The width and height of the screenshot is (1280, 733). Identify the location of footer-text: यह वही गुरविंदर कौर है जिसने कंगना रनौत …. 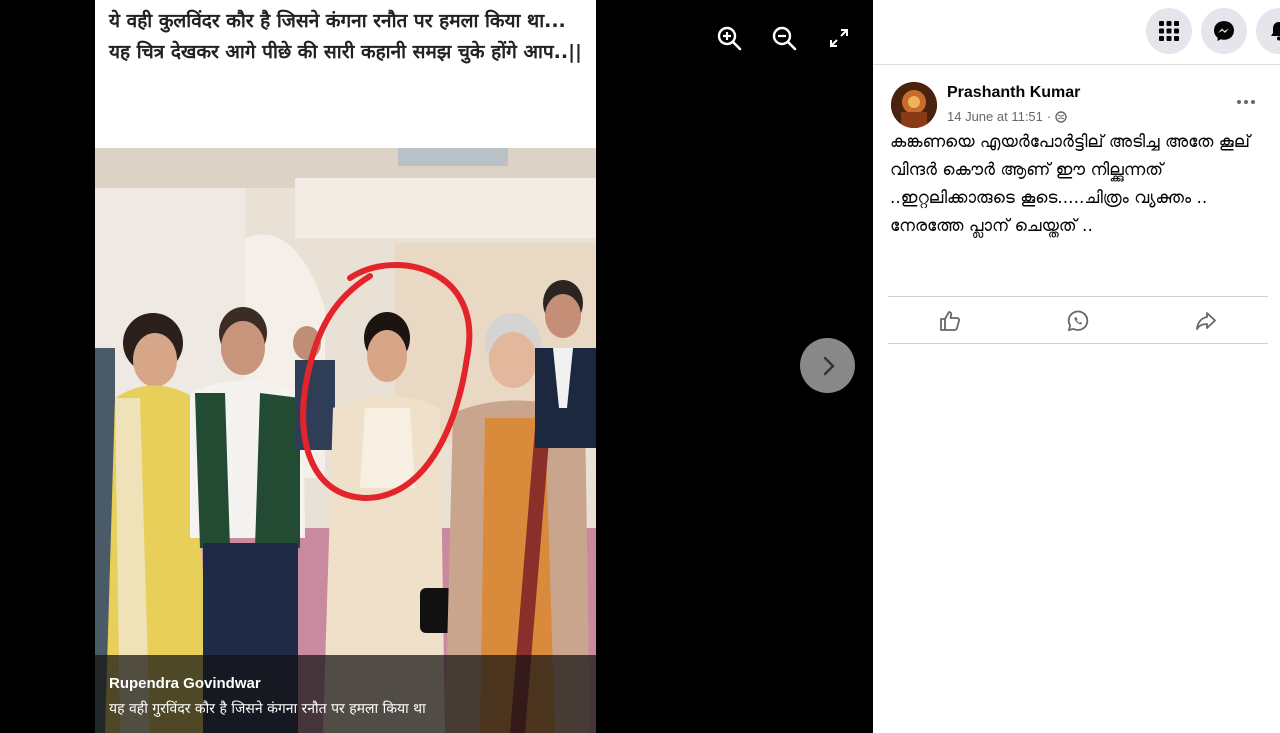
(267, 709).